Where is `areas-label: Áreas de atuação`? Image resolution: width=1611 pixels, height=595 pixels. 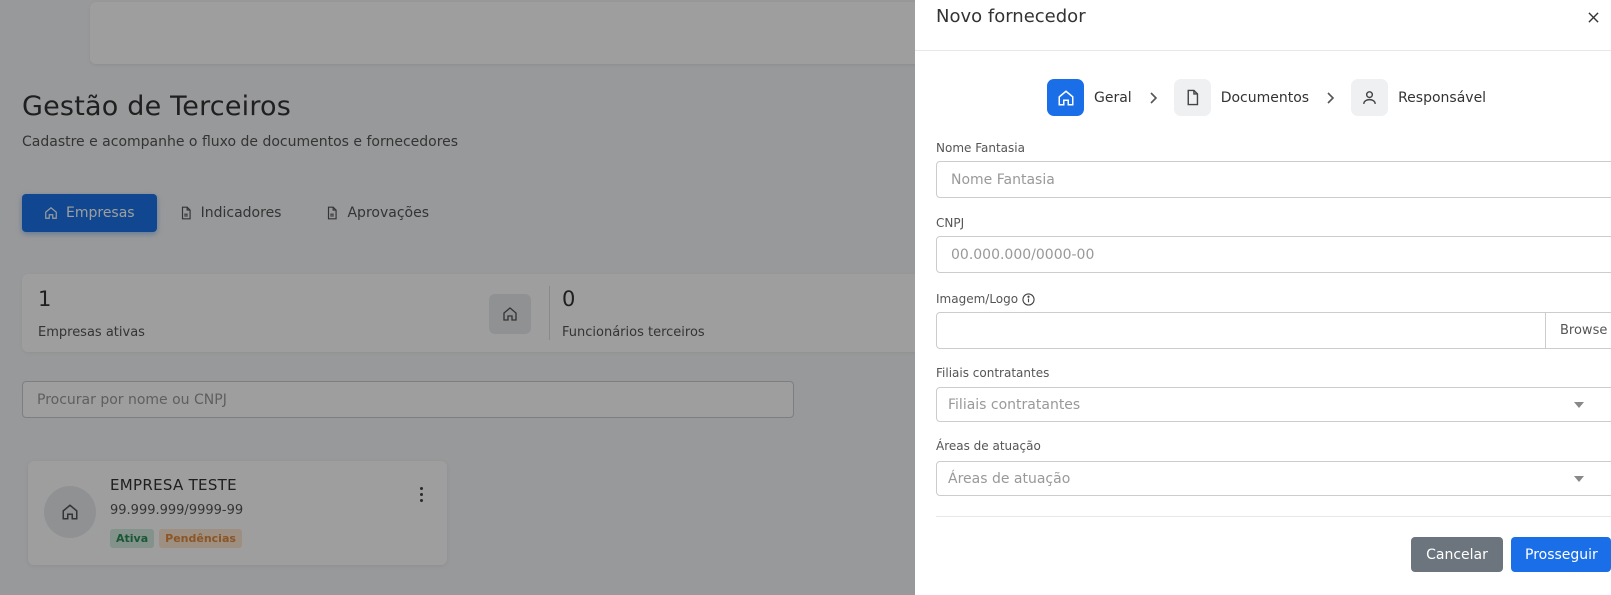 areas-label: Áreas de atuação is located at coordinates (988, 446).